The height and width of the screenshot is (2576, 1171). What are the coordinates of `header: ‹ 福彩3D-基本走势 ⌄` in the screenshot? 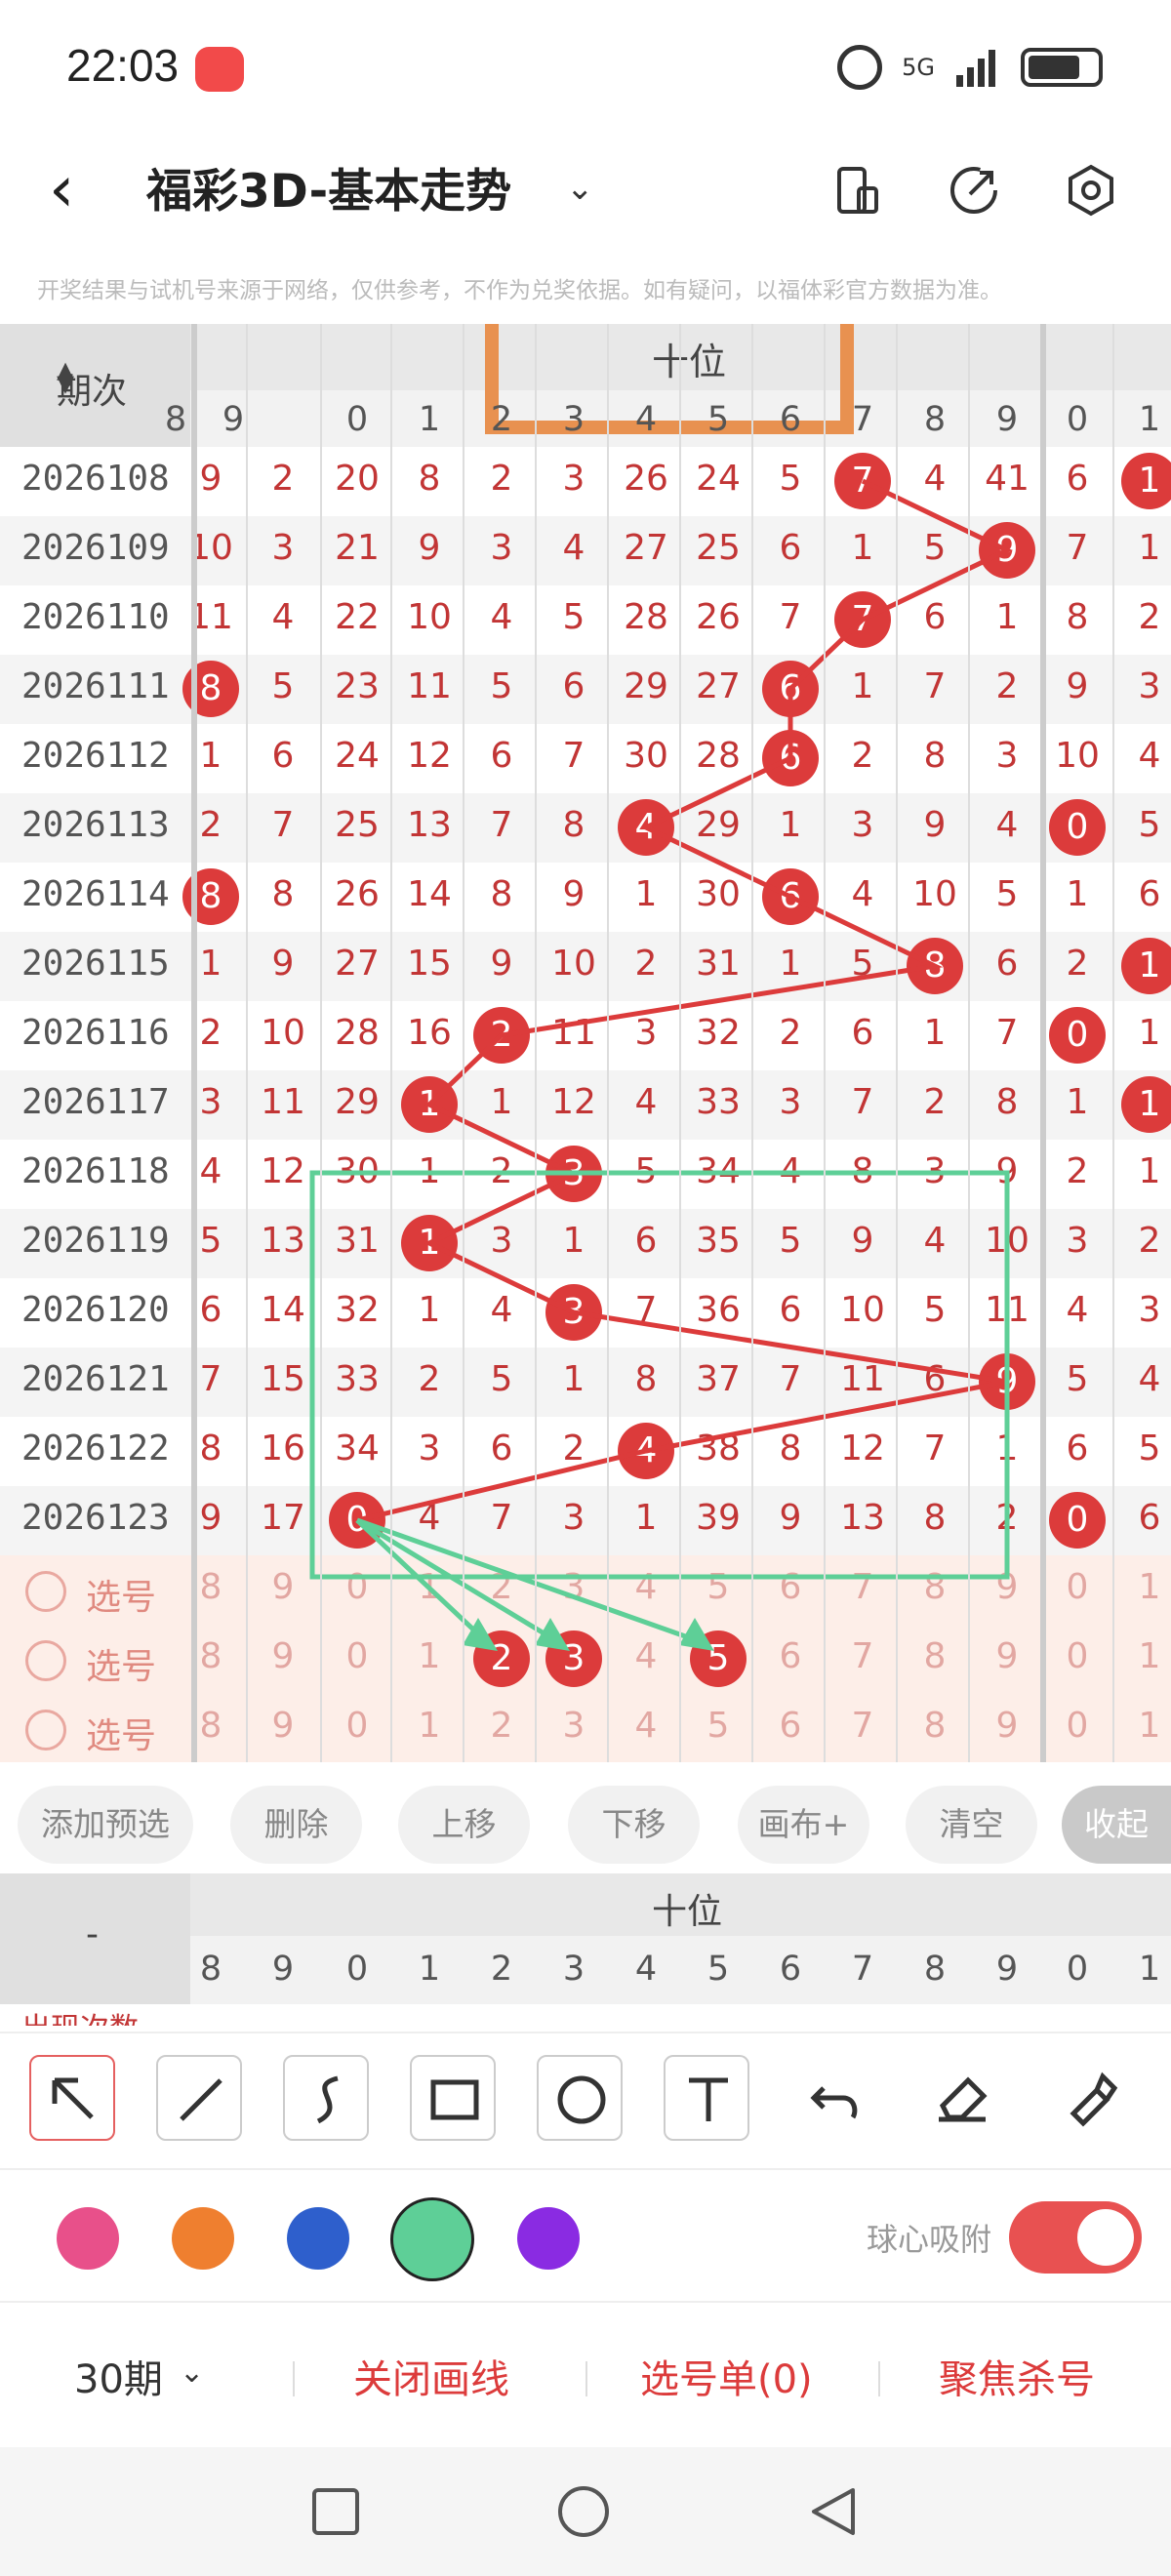 It's located at (585, 196).